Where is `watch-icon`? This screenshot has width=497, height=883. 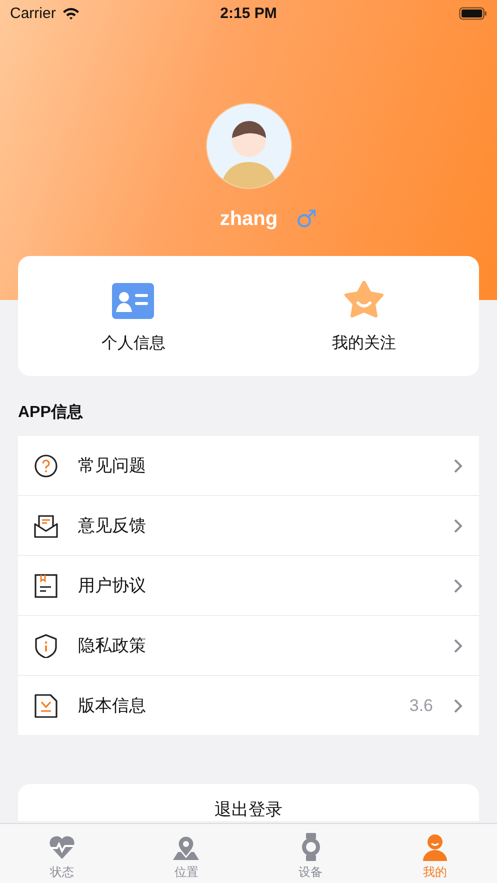
watch-icon is located at coordinates (310, 847).